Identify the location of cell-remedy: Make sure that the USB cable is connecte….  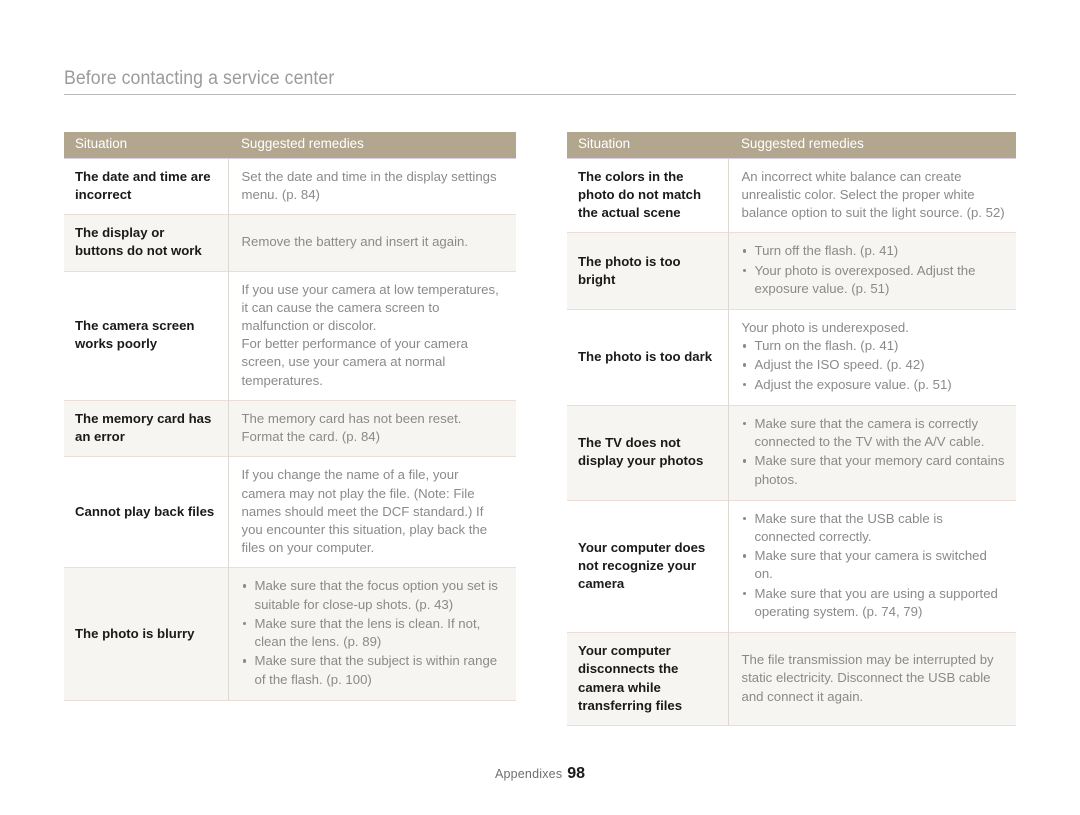
(871, 566).